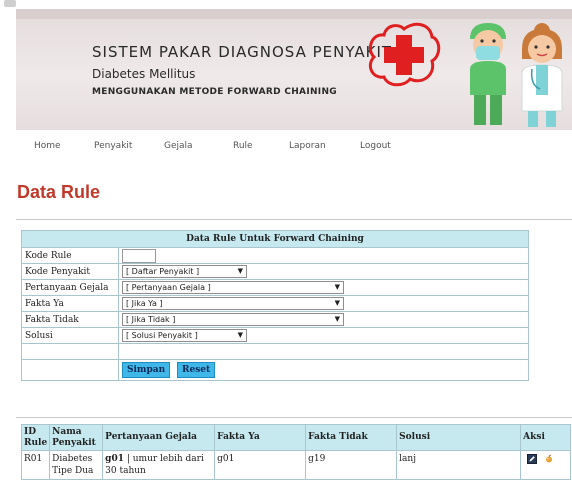  I want to click on label-kode-rule: Kode Rule, so click(70, 255).